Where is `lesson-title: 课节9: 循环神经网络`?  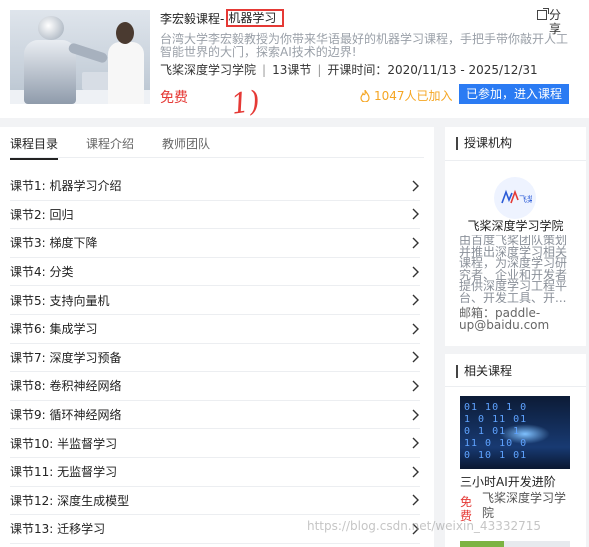 lesson-title: 课节9: 循环神经网络 is located at coordinates (66, 415).